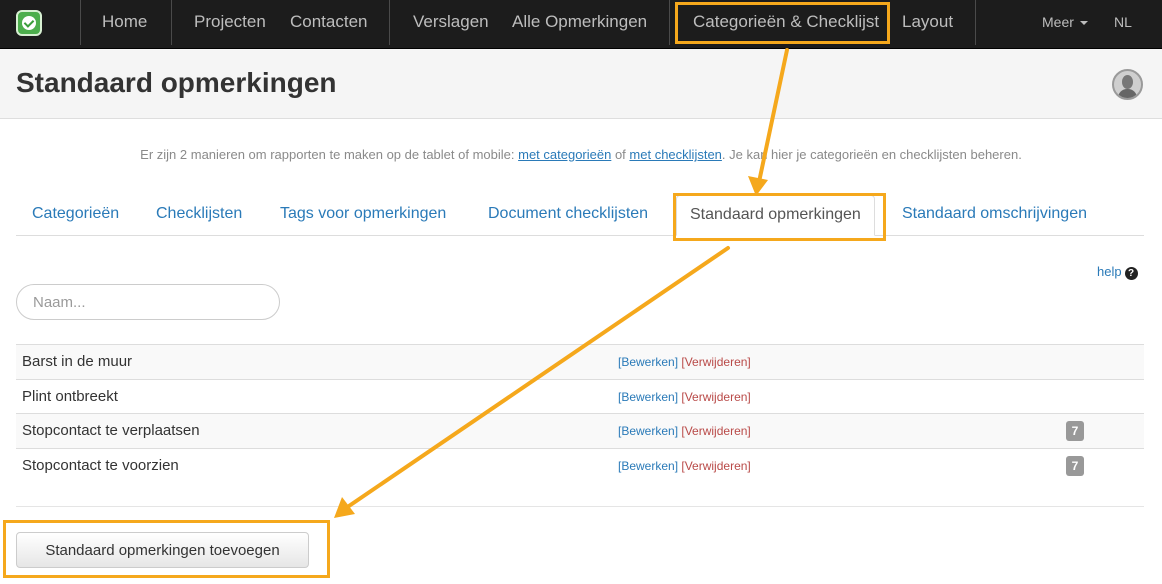 This screenshot has height=584, width=1162. I want to click on language-switch: NL, so click(1123, 22).